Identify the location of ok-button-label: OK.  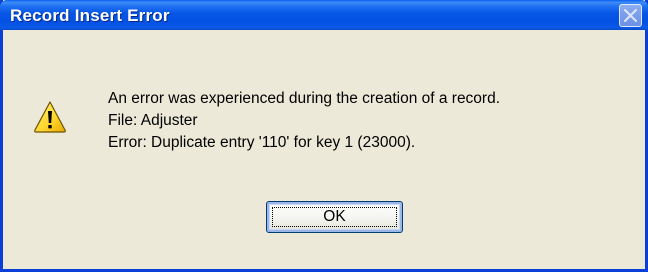
(334, 216).